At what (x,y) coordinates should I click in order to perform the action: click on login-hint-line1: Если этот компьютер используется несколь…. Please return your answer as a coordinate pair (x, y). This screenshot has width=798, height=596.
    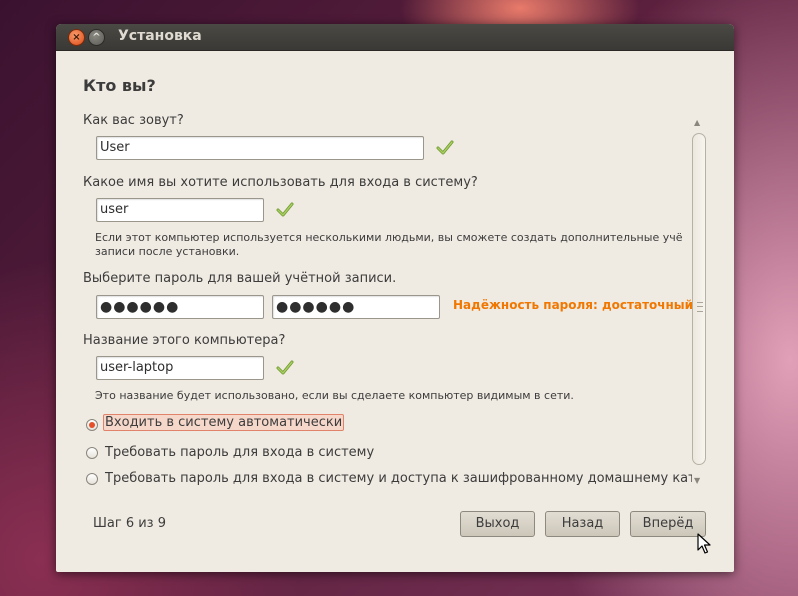
    Looking at the image, I should click on (389, 237).